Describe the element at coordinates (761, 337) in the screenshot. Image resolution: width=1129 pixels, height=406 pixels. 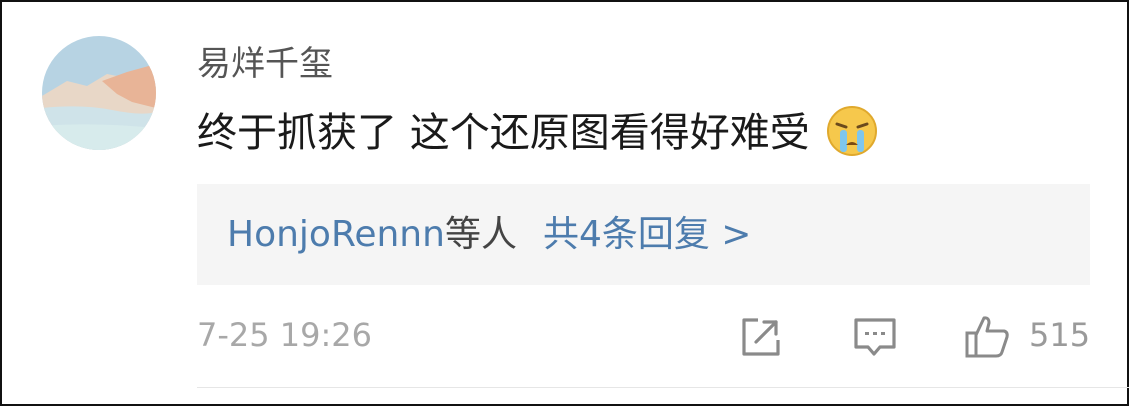
I see `share-icon` at that location.